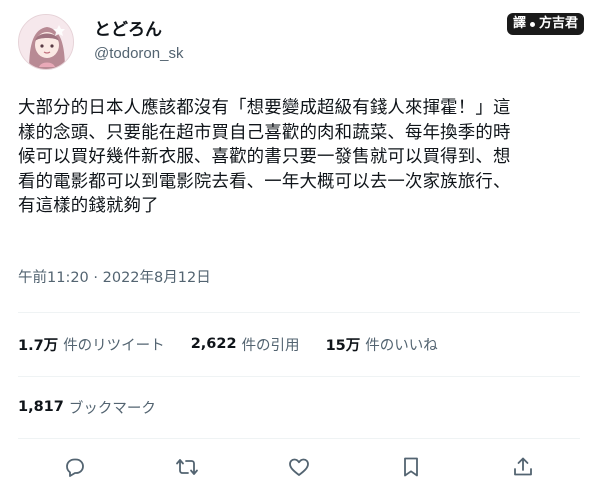  I want to click on bookmarks-count: 1,817, so click(41, 407).